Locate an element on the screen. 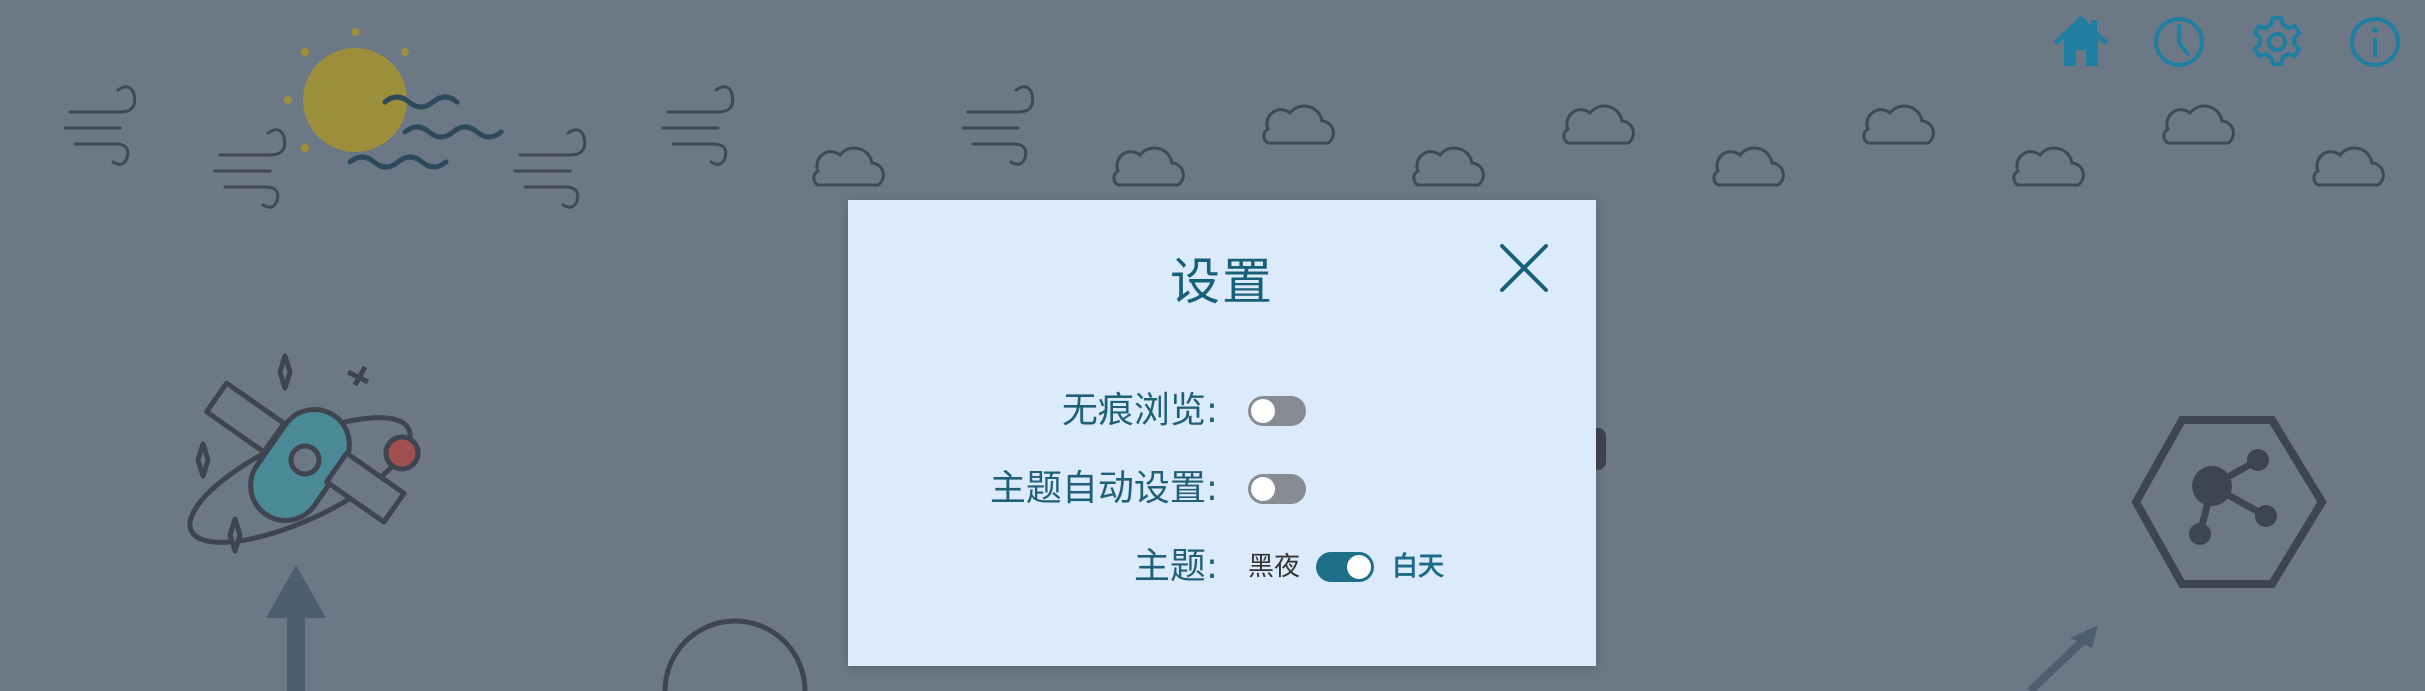 The height and width of the screenshot is (691, 2425). arrow-diagonal-icon is located at coordinates (2062, 658).